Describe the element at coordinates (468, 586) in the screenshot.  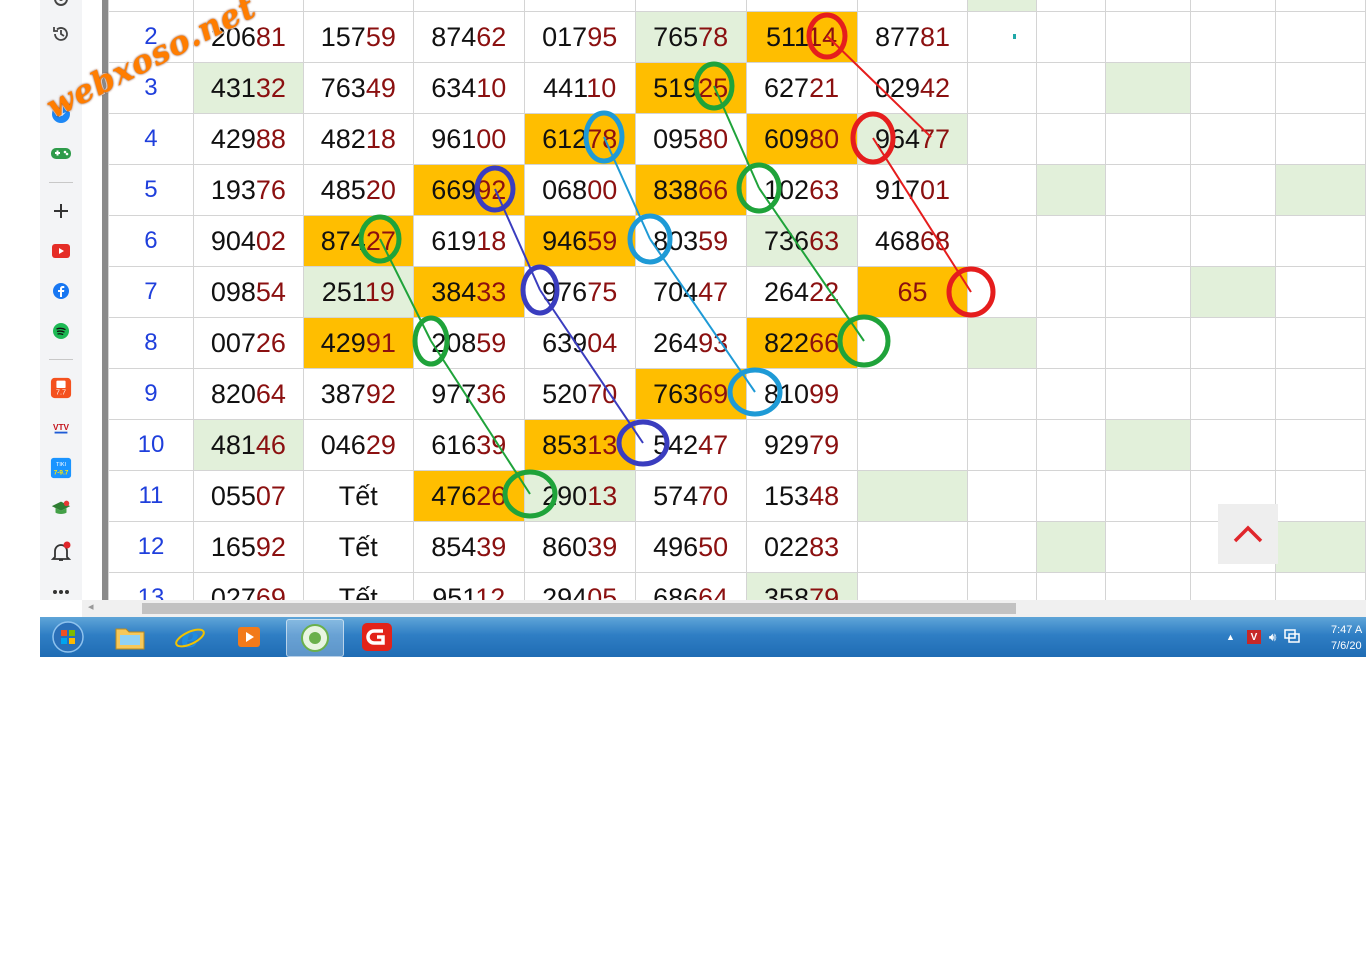
I see `result-cell: 95112` at that location.